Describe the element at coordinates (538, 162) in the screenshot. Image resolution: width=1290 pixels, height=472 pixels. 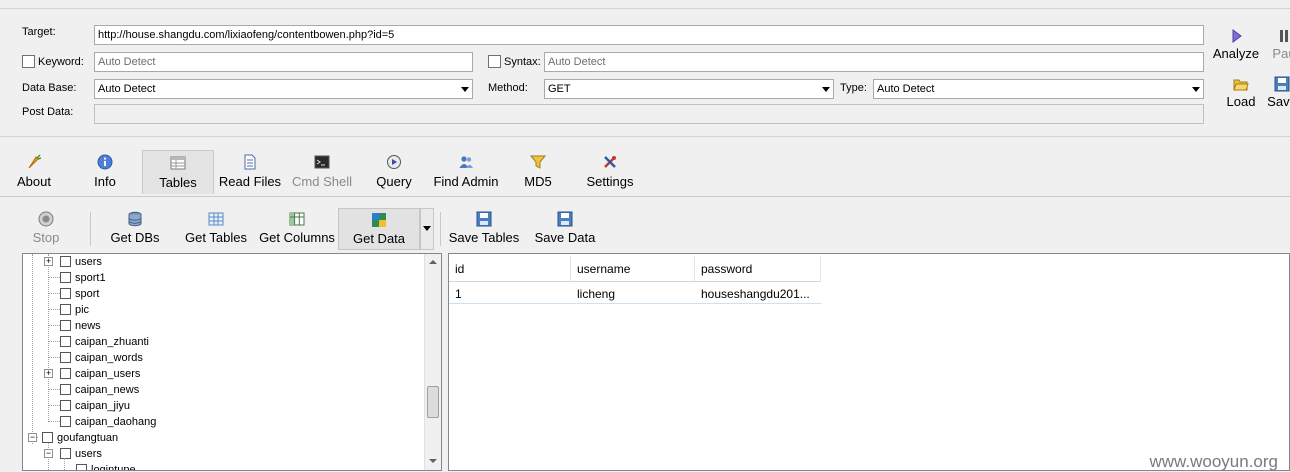
I see `funnel-icon` at that location.